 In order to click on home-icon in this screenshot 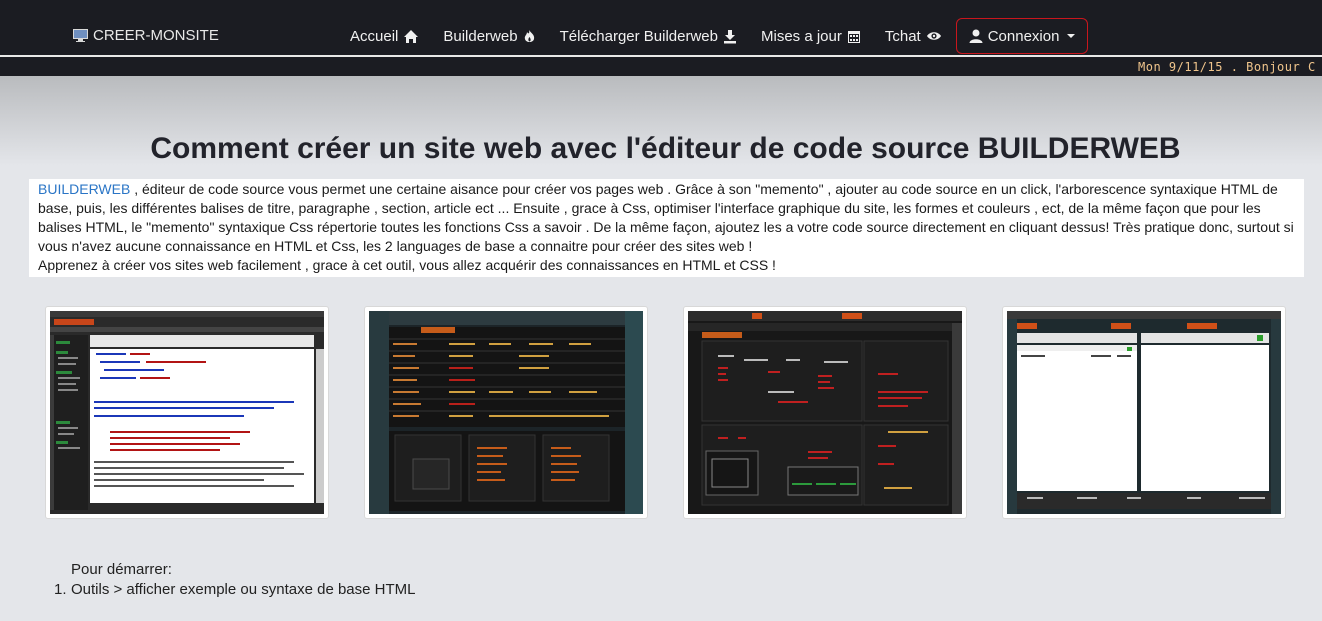, I will do `click(411, 36)`.